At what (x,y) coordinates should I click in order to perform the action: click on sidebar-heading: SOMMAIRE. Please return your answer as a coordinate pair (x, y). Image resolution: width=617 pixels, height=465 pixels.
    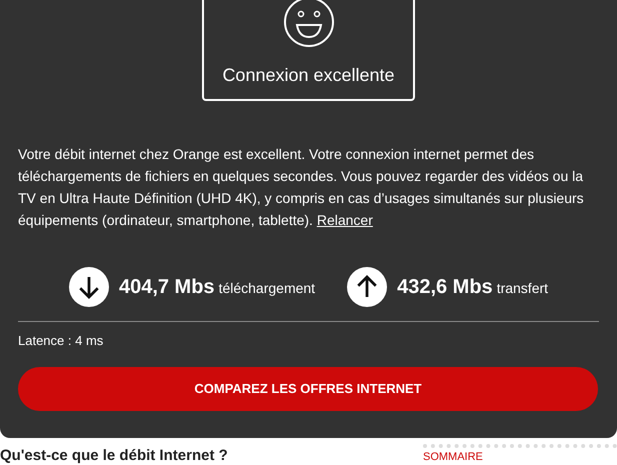
    Looking at the image, I should click on (453, 457).